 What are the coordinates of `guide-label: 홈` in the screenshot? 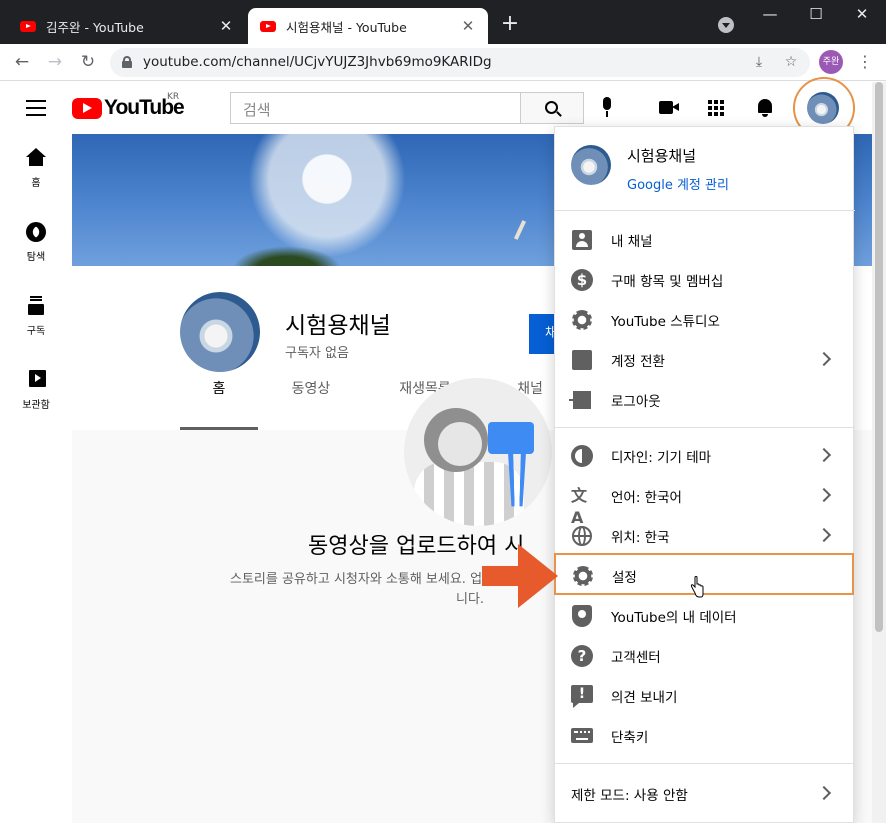 It's located at (36, 183).